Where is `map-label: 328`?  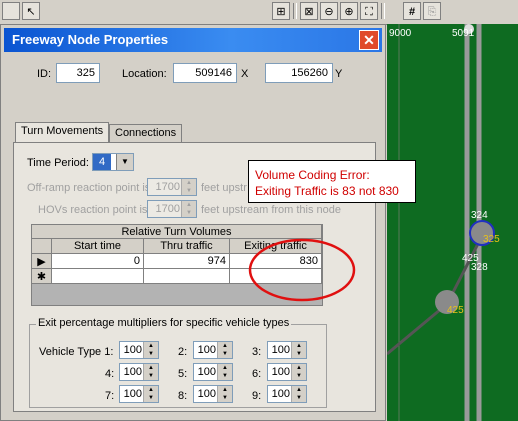
map-label: 328 is located at coordinates (479, 267).